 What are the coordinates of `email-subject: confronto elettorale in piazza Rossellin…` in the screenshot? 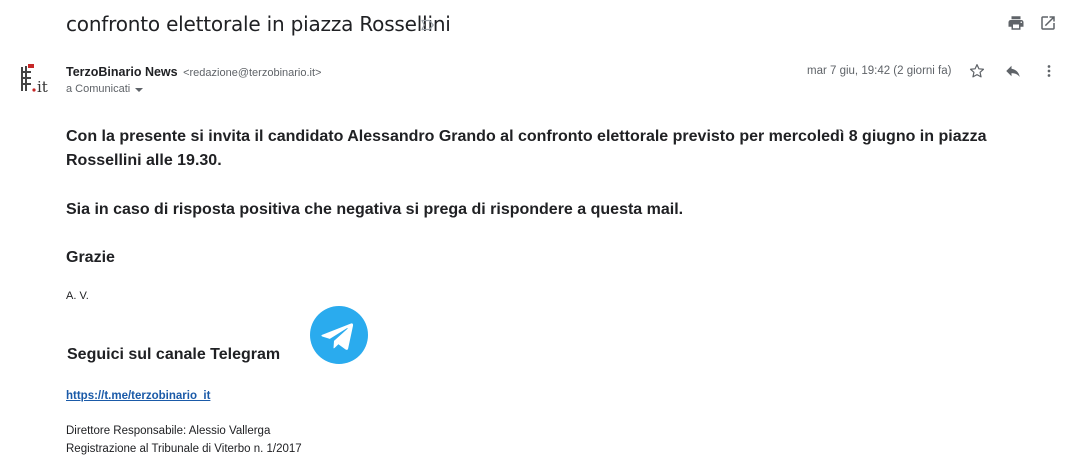 It's located at (258, 24).